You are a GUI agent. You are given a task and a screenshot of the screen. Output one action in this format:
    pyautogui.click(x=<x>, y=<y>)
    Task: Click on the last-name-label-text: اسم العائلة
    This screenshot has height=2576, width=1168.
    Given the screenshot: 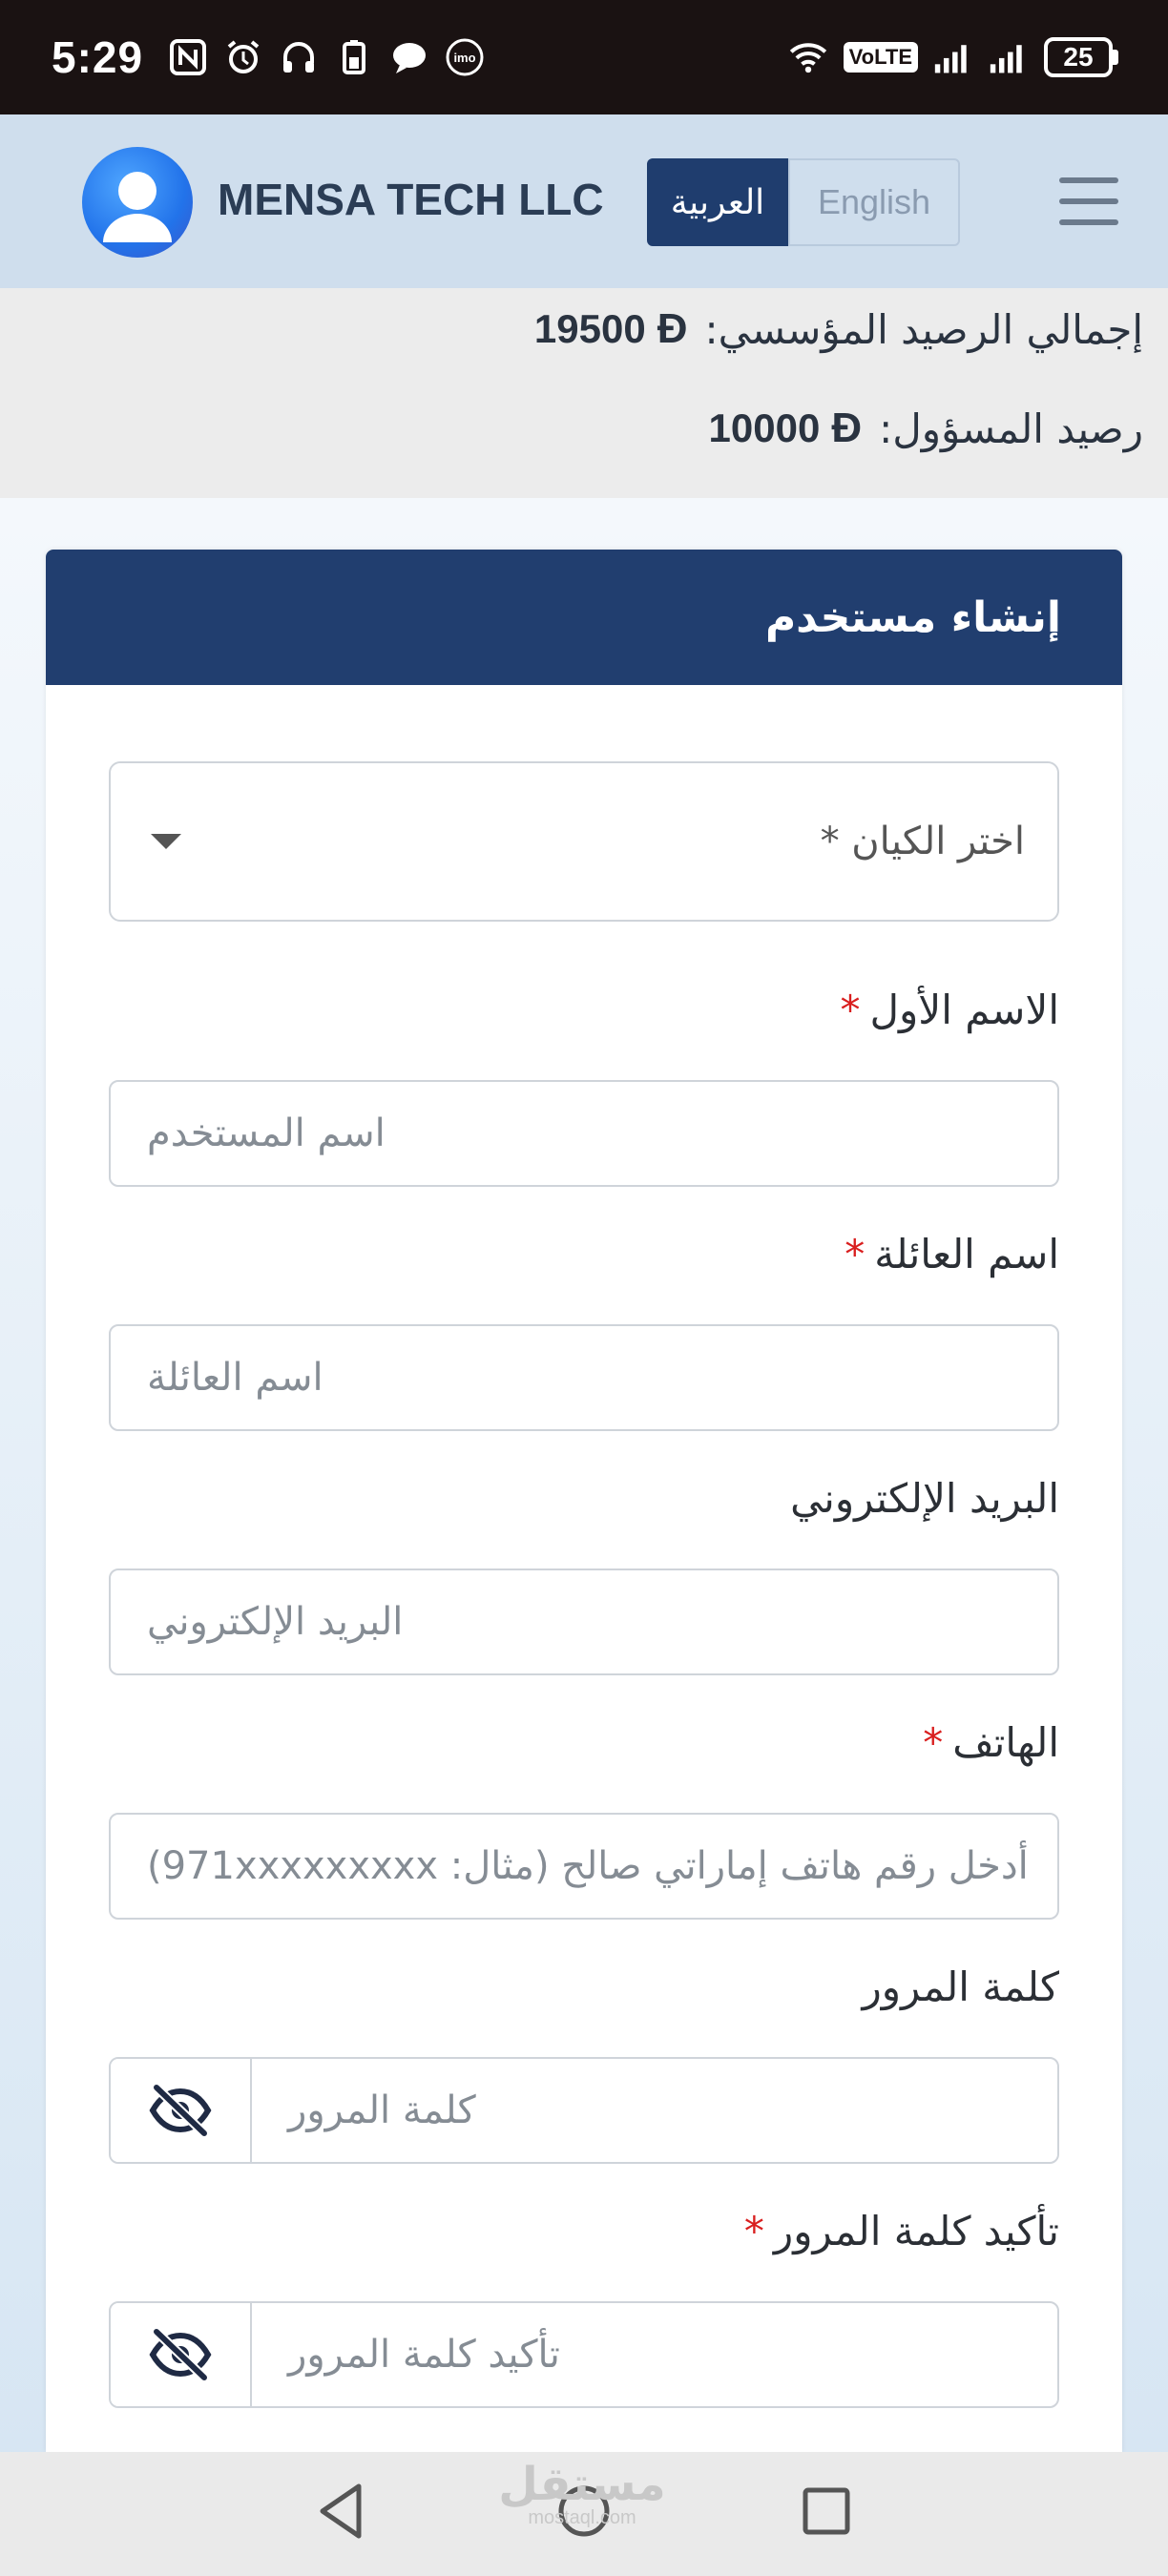 What is the action you would take?
    pyautogui.click(x=966, y=1254)
    